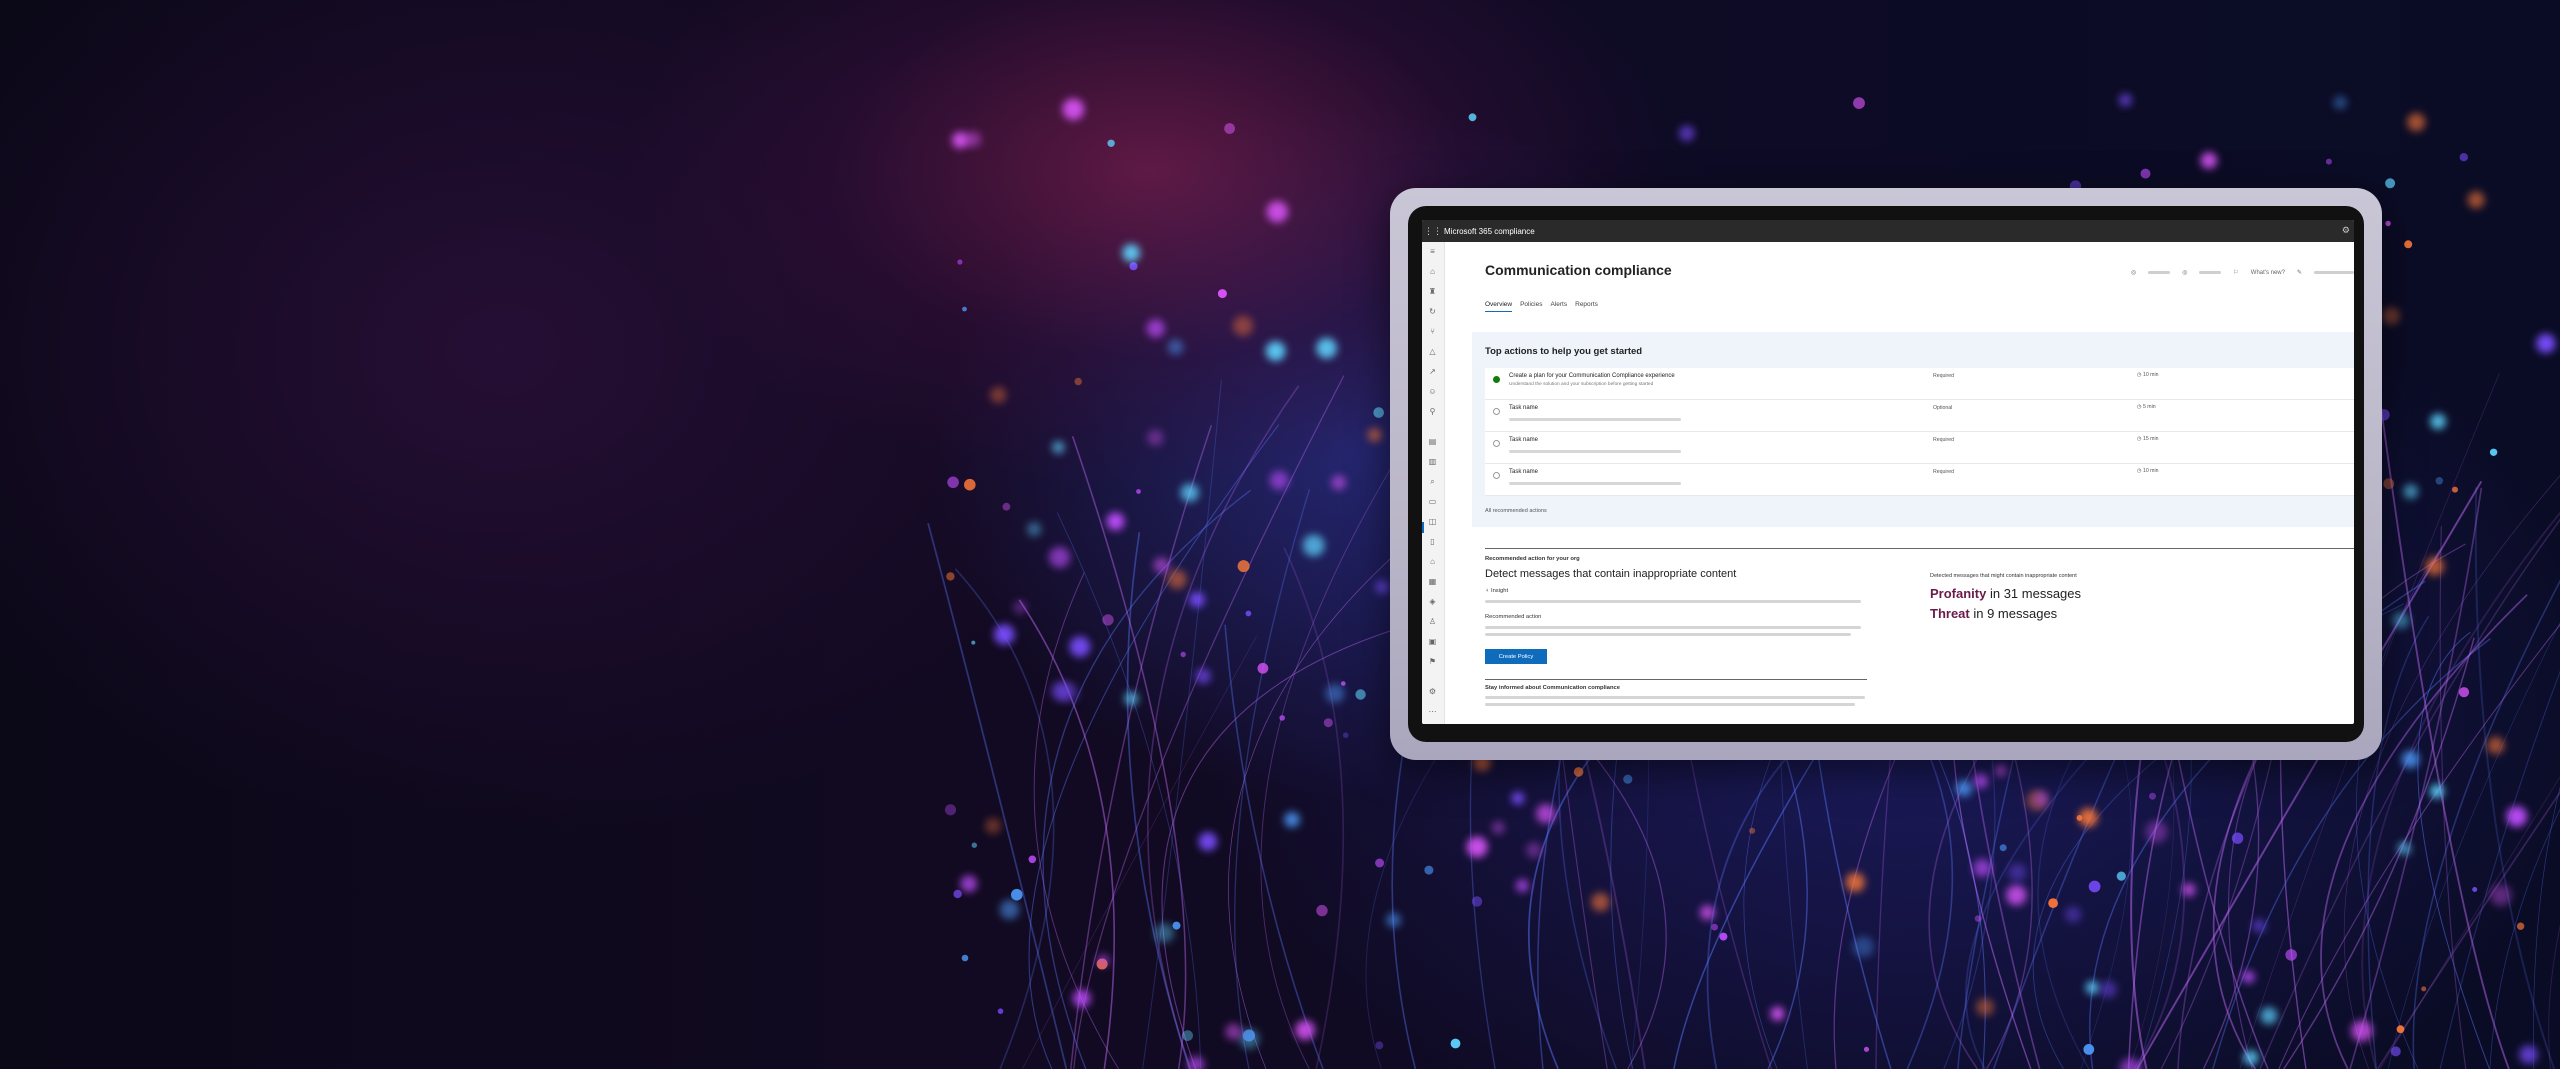 This screenshot has width=2560, height=1069. I want to click on tab-overview: Overview, so click(1499, 306).